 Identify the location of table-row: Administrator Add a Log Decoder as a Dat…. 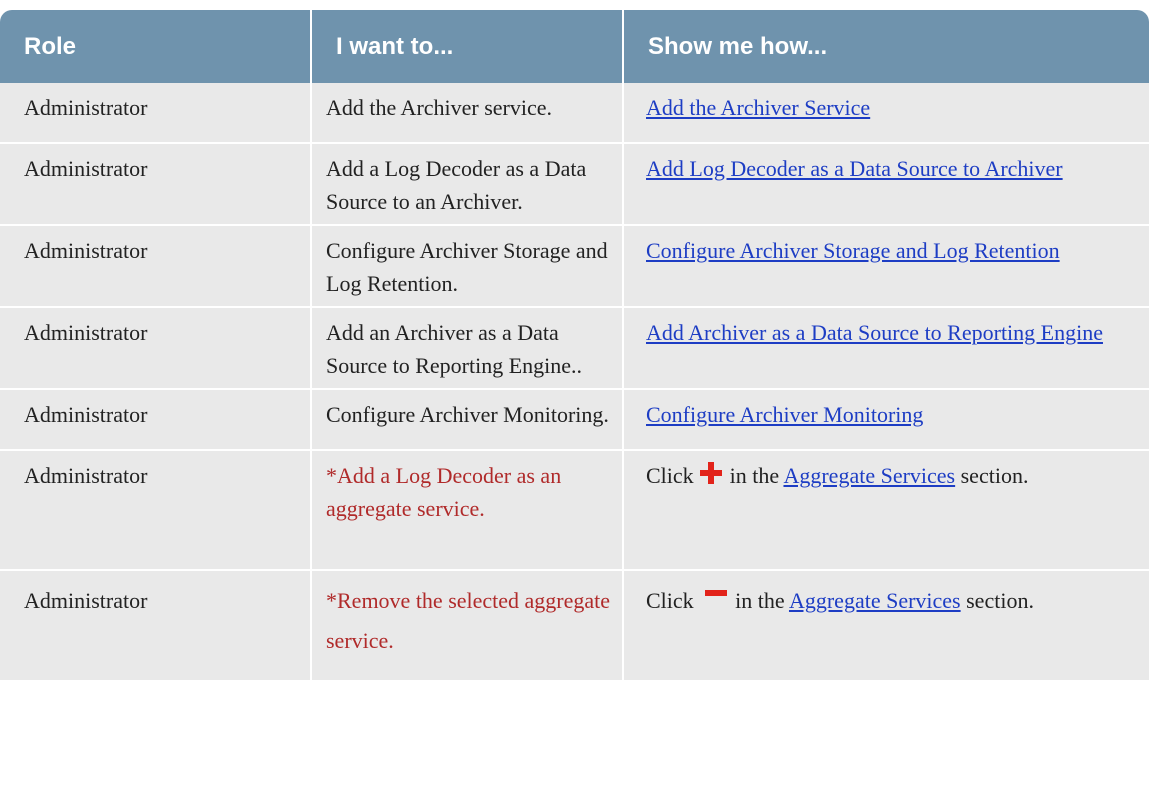
(574, 185).